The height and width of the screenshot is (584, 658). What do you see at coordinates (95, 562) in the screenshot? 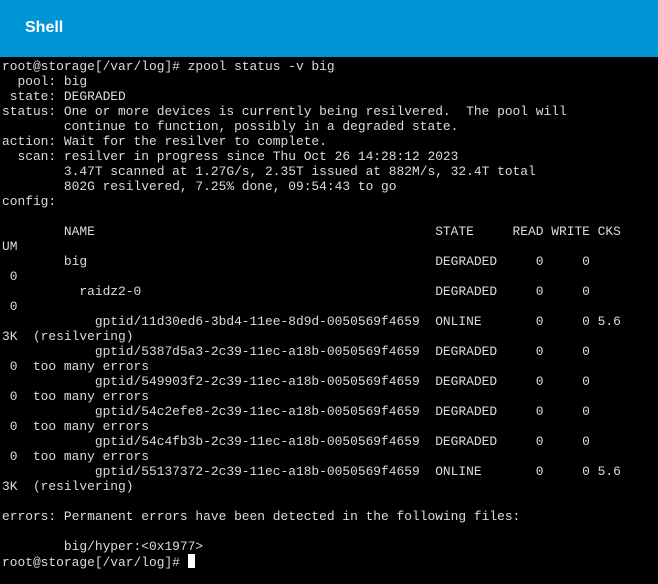
I see `shell-prompt: root@storage[/var/log]#` at bounding box center [95, 562].